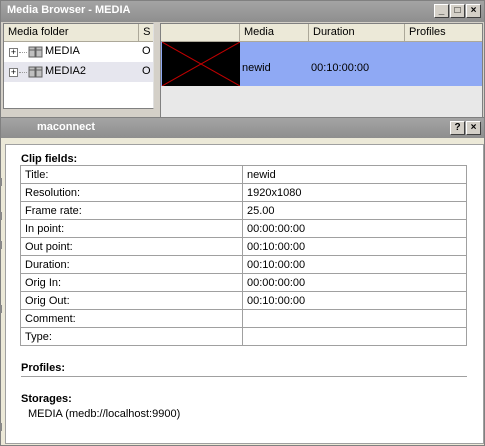 This screenshot has height=446, width=485. I want to click on storages-heading: Storages:, so click(46, 399).